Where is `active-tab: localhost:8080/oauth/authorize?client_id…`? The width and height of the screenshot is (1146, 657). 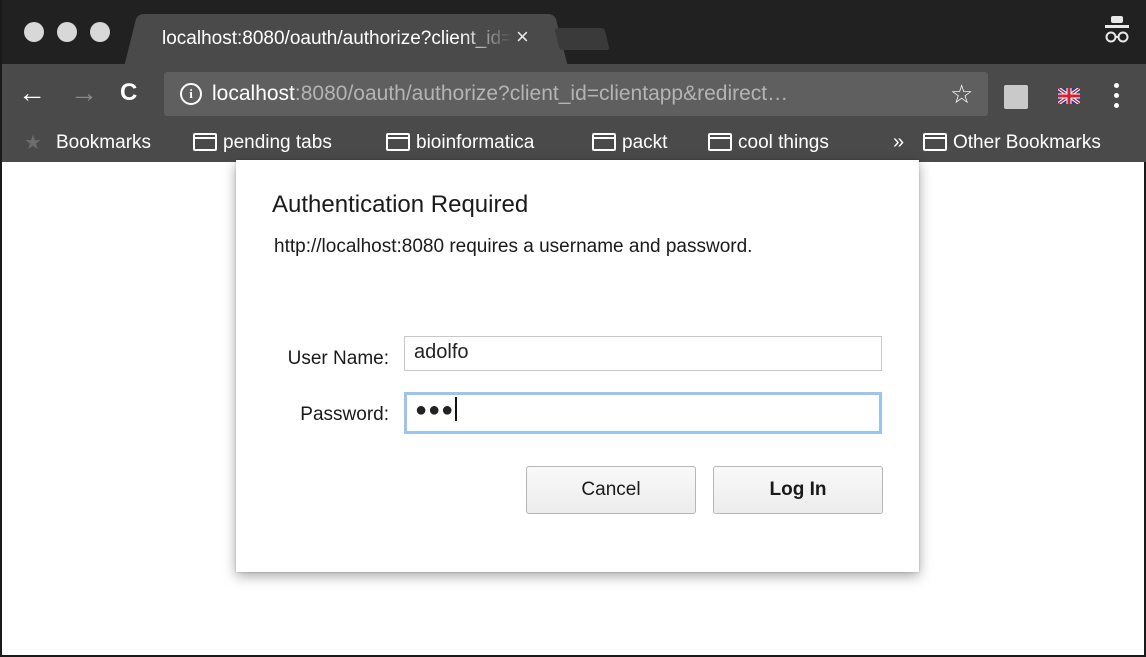
active-tab: localhost:8080/oauth/authorize?client_id… is located at coordinates (346, 39).